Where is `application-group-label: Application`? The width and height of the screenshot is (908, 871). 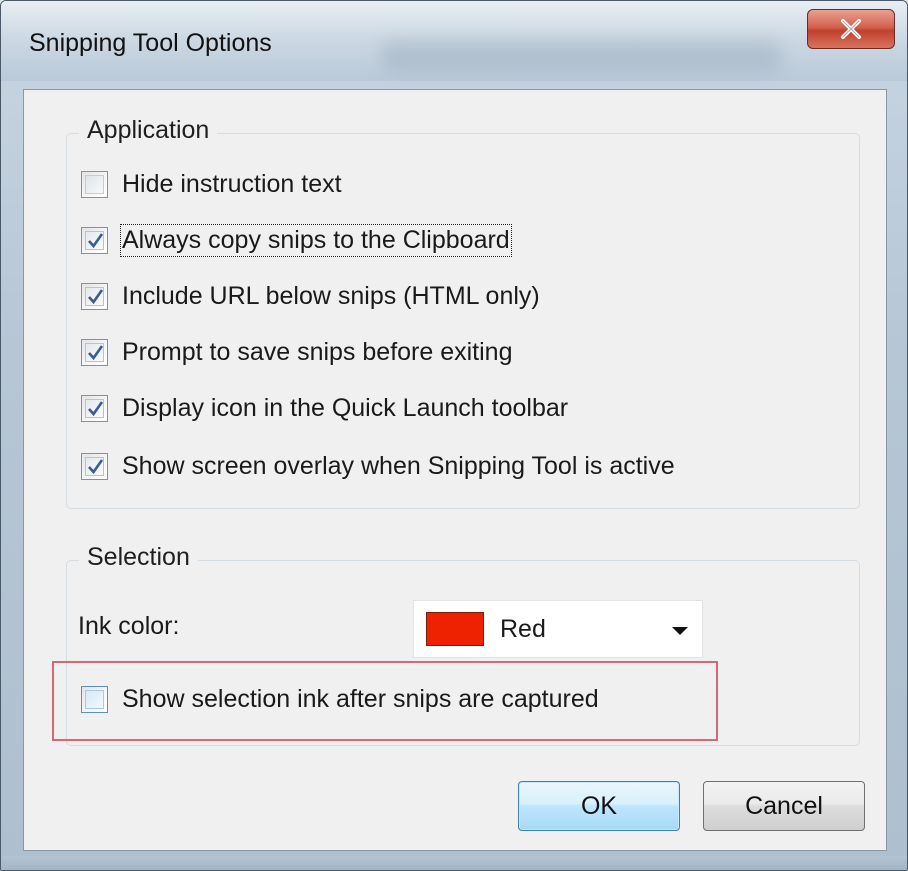
application-group-label: Application is located at coordinates (148, 130).